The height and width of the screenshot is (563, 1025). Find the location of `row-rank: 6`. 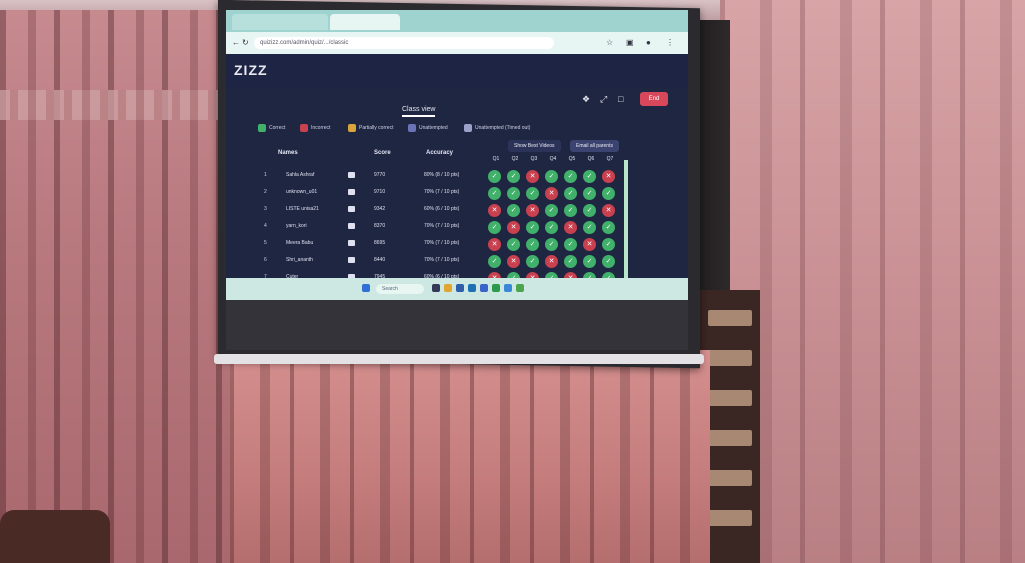

row-rank: 6 is located at coordinates (265, 260).